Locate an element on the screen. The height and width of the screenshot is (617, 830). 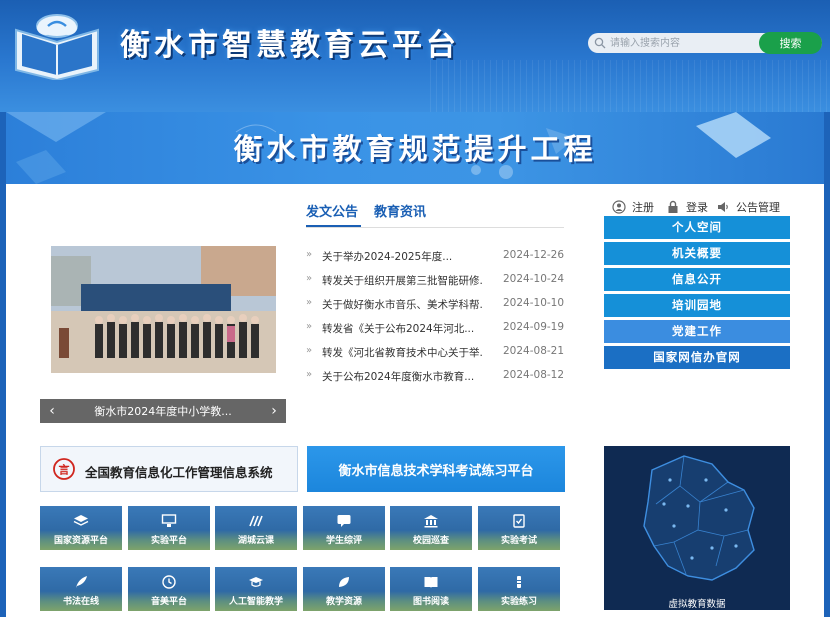
banner-title: 衡水市教育规范提升工程 is located at coordinates (415, 149).